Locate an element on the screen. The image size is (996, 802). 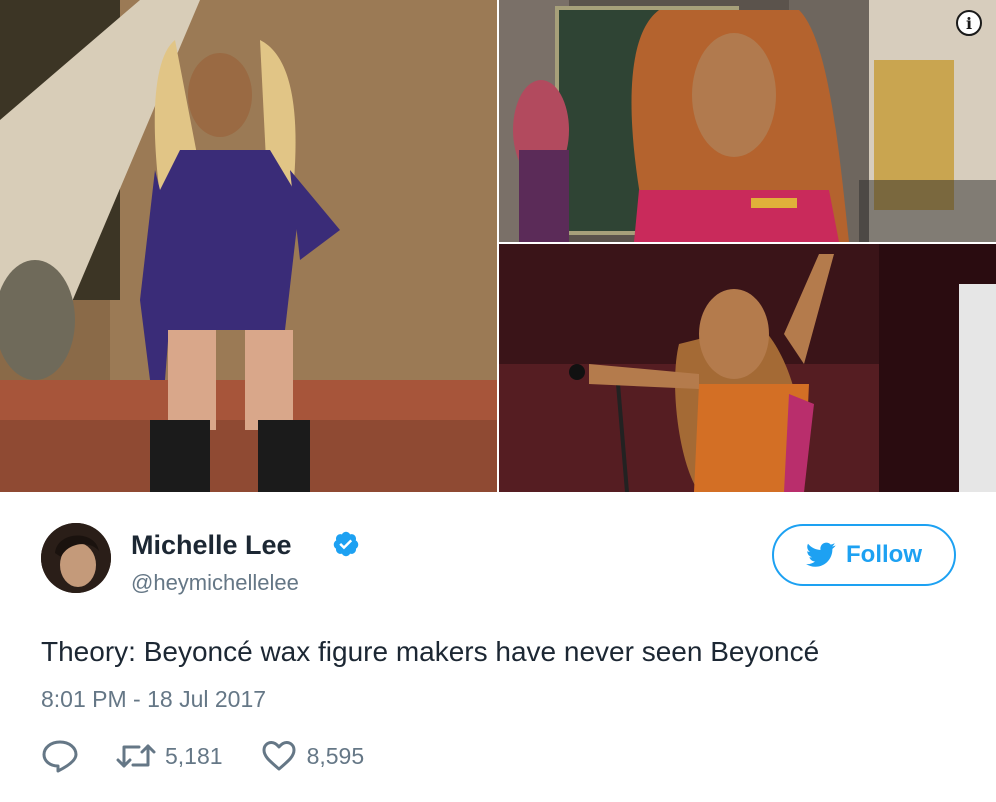
verified-badge-icon is located at coordinates (346, 544).